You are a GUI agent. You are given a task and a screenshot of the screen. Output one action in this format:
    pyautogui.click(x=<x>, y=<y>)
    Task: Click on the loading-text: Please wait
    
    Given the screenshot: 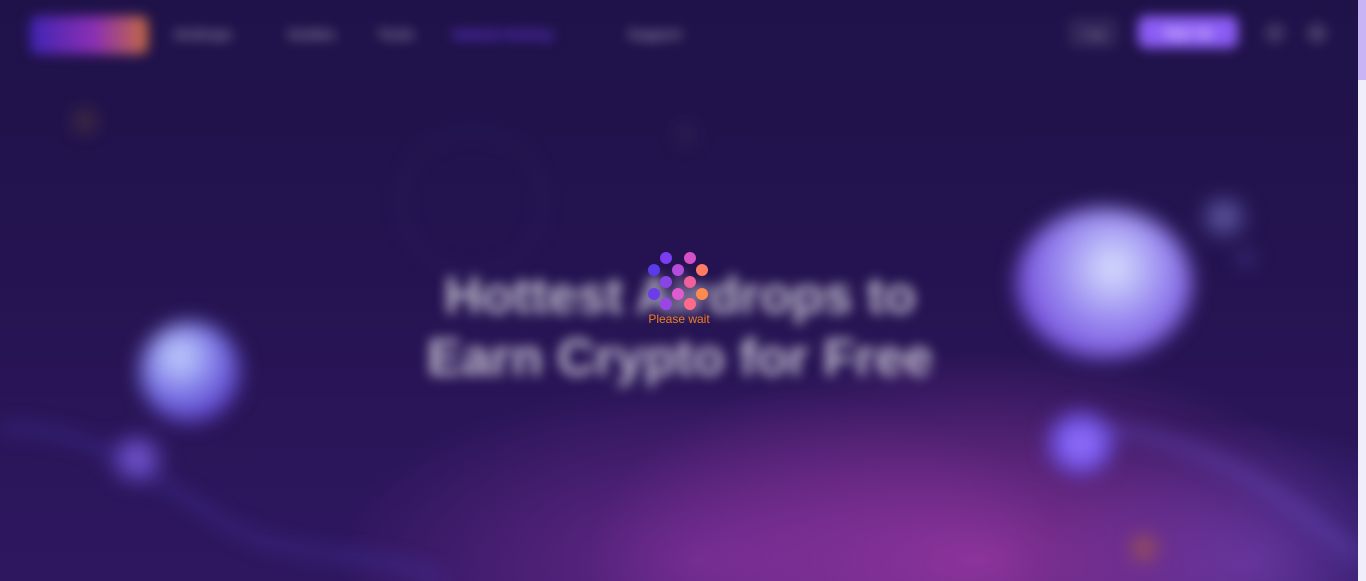 What is the action you would take?
    pyautogui.click(x=679, y=319)
    